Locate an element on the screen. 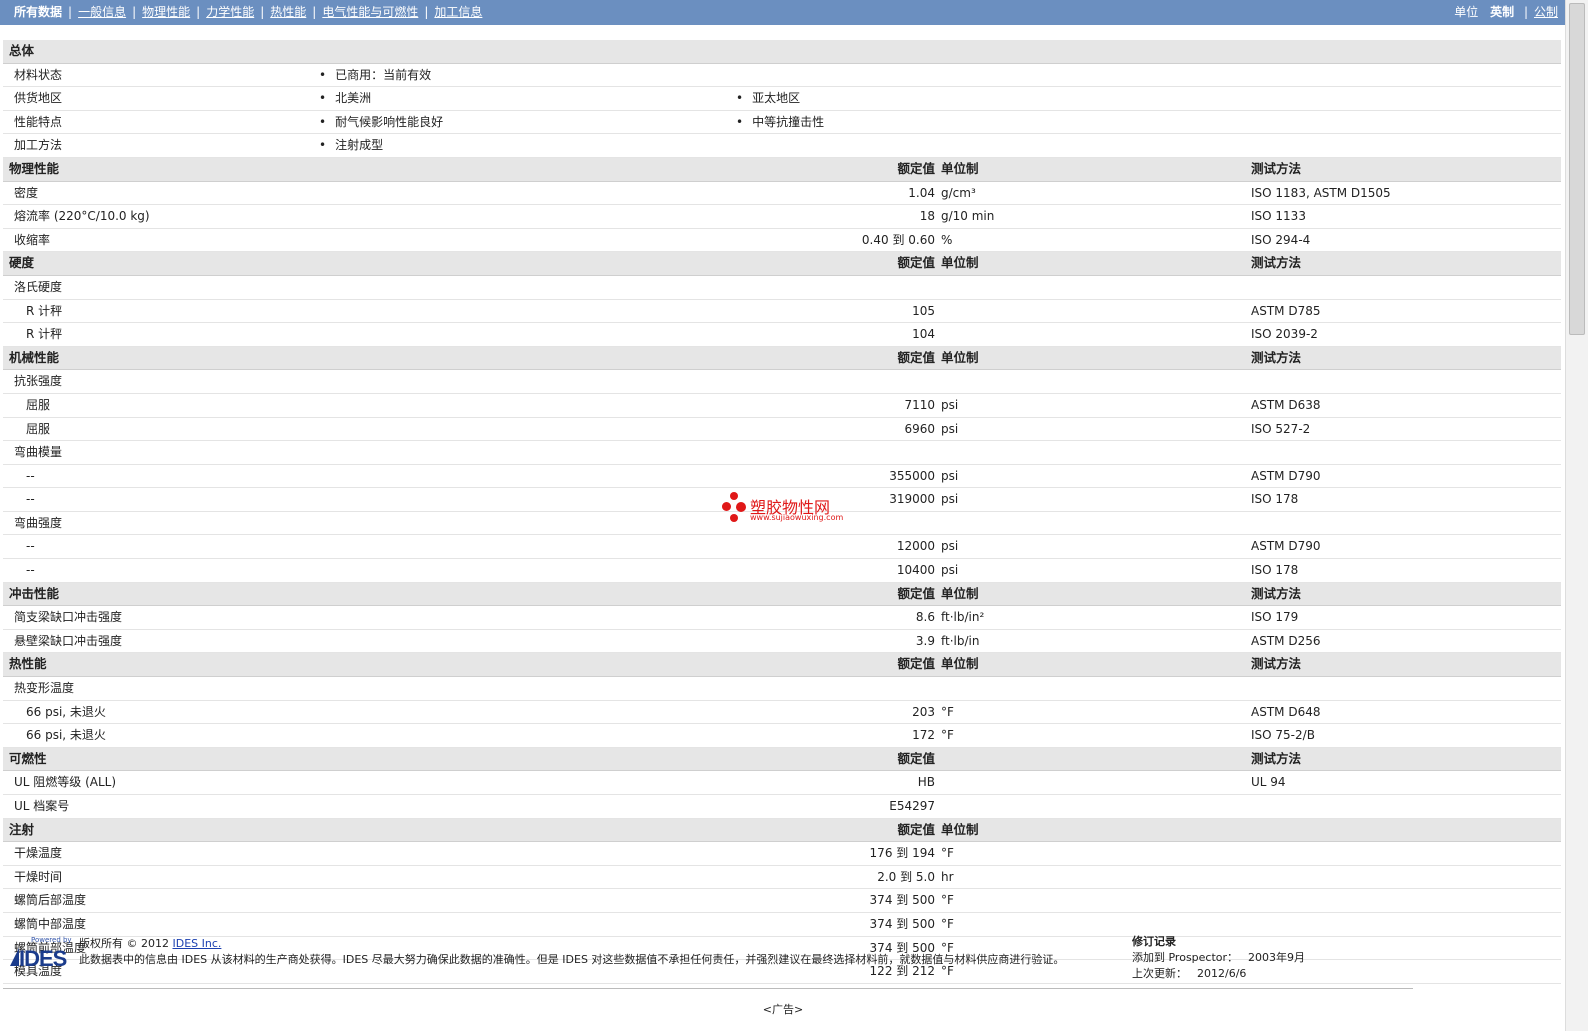 The height and width of the screenshot is (1031, 1588). row-label: 密度 is located at coordinates (26, 192).